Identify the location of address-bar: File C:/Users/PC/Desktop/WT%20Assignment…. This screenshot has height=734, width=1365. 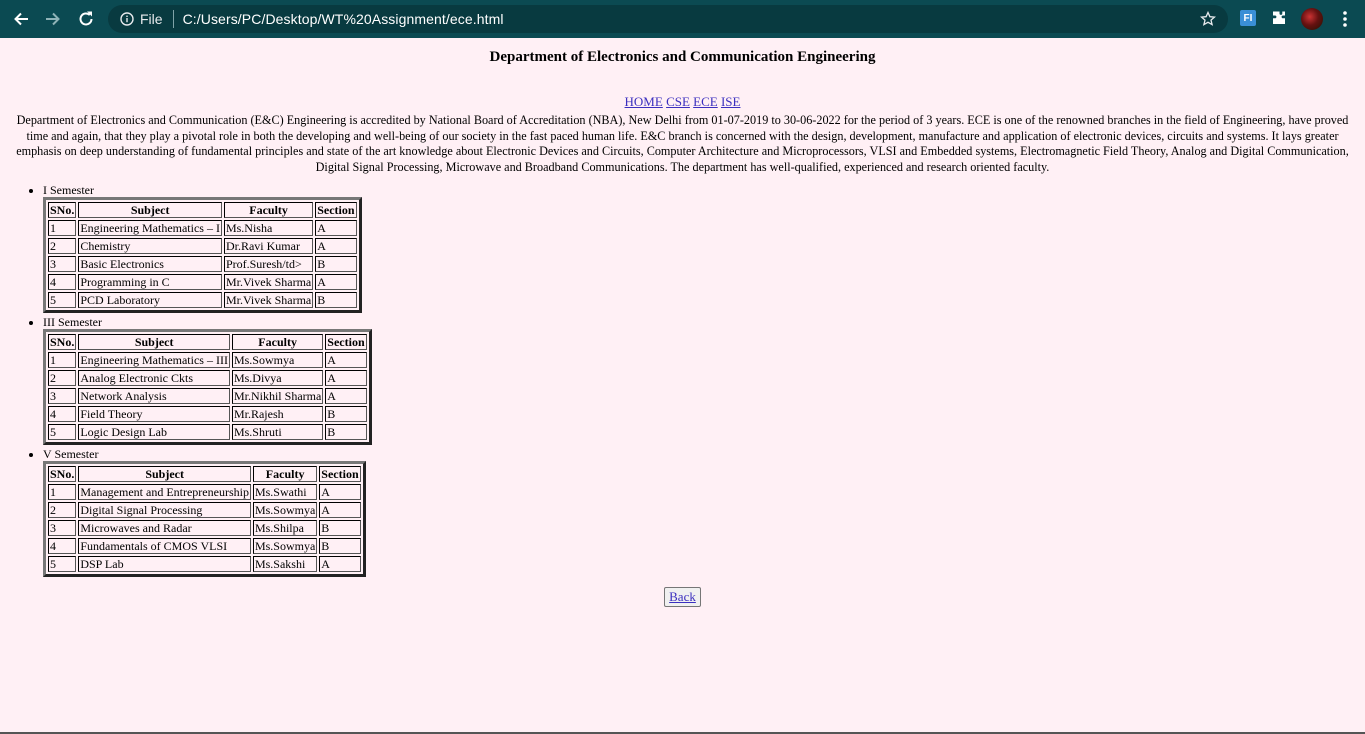
(668, 19).